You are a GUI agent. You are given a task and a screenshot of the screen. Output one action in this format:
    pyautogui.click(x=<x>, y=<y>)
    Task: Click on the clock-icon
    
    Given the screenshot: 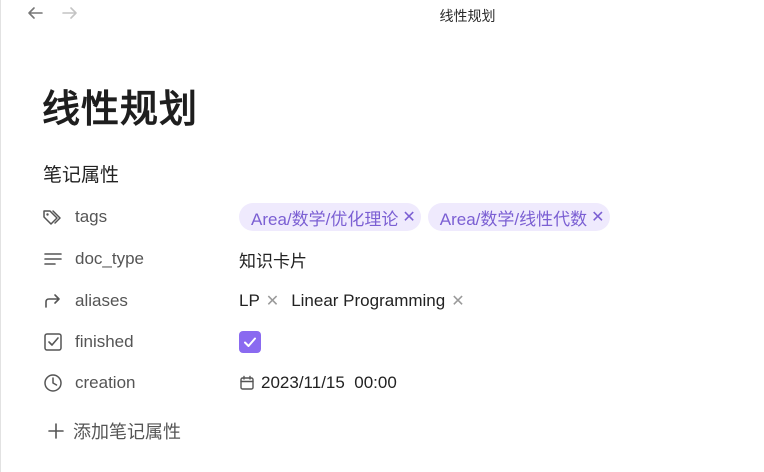 What is the action you would take?
    pyautogui.click(x=53, y=383)
    